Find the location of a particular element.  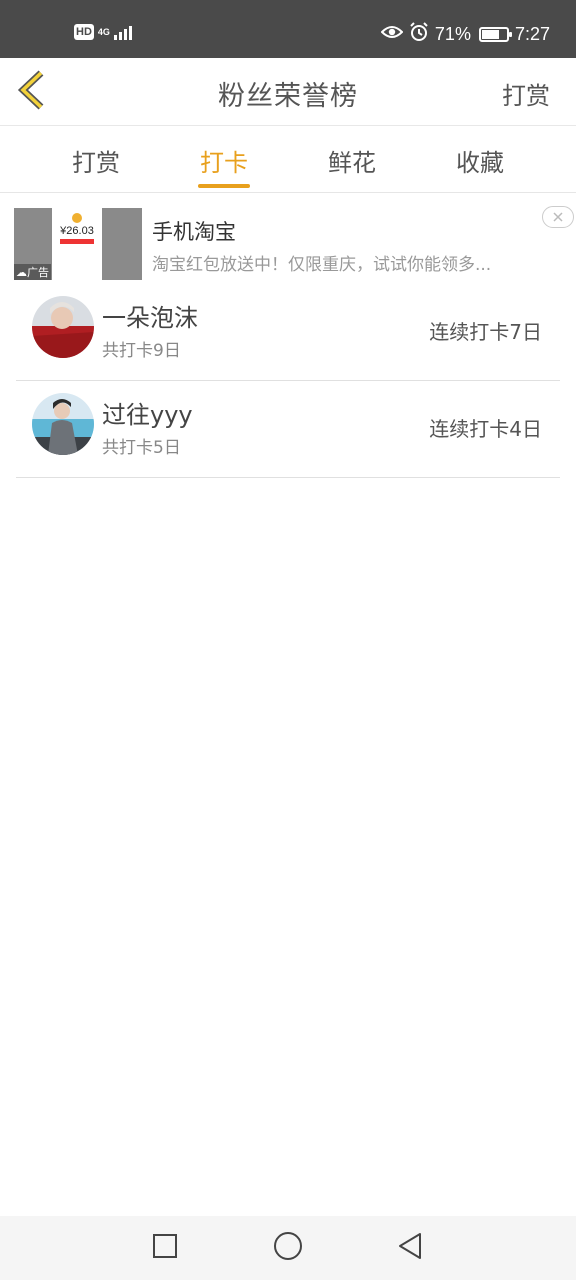

tab-checkin: 打卡 is located at coordinates (224, 160).